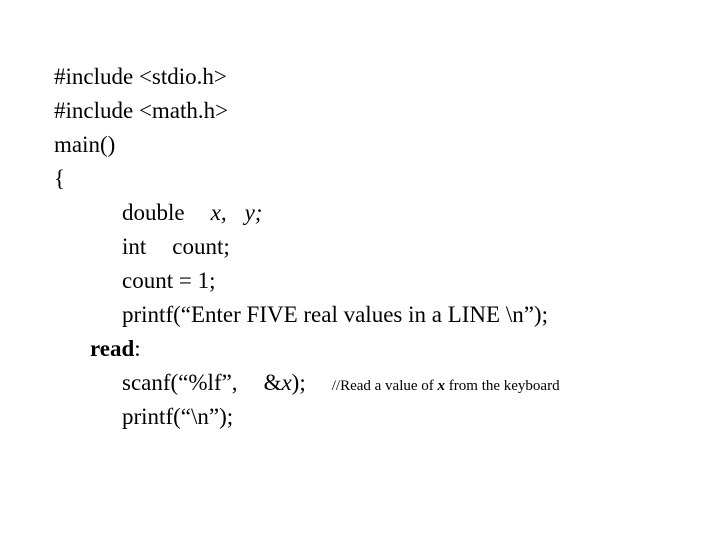 This screenshot has height=540, width=720. Describe the element at coordinates (112, 348) in the screenshot. I see `read-label: read` at that location.